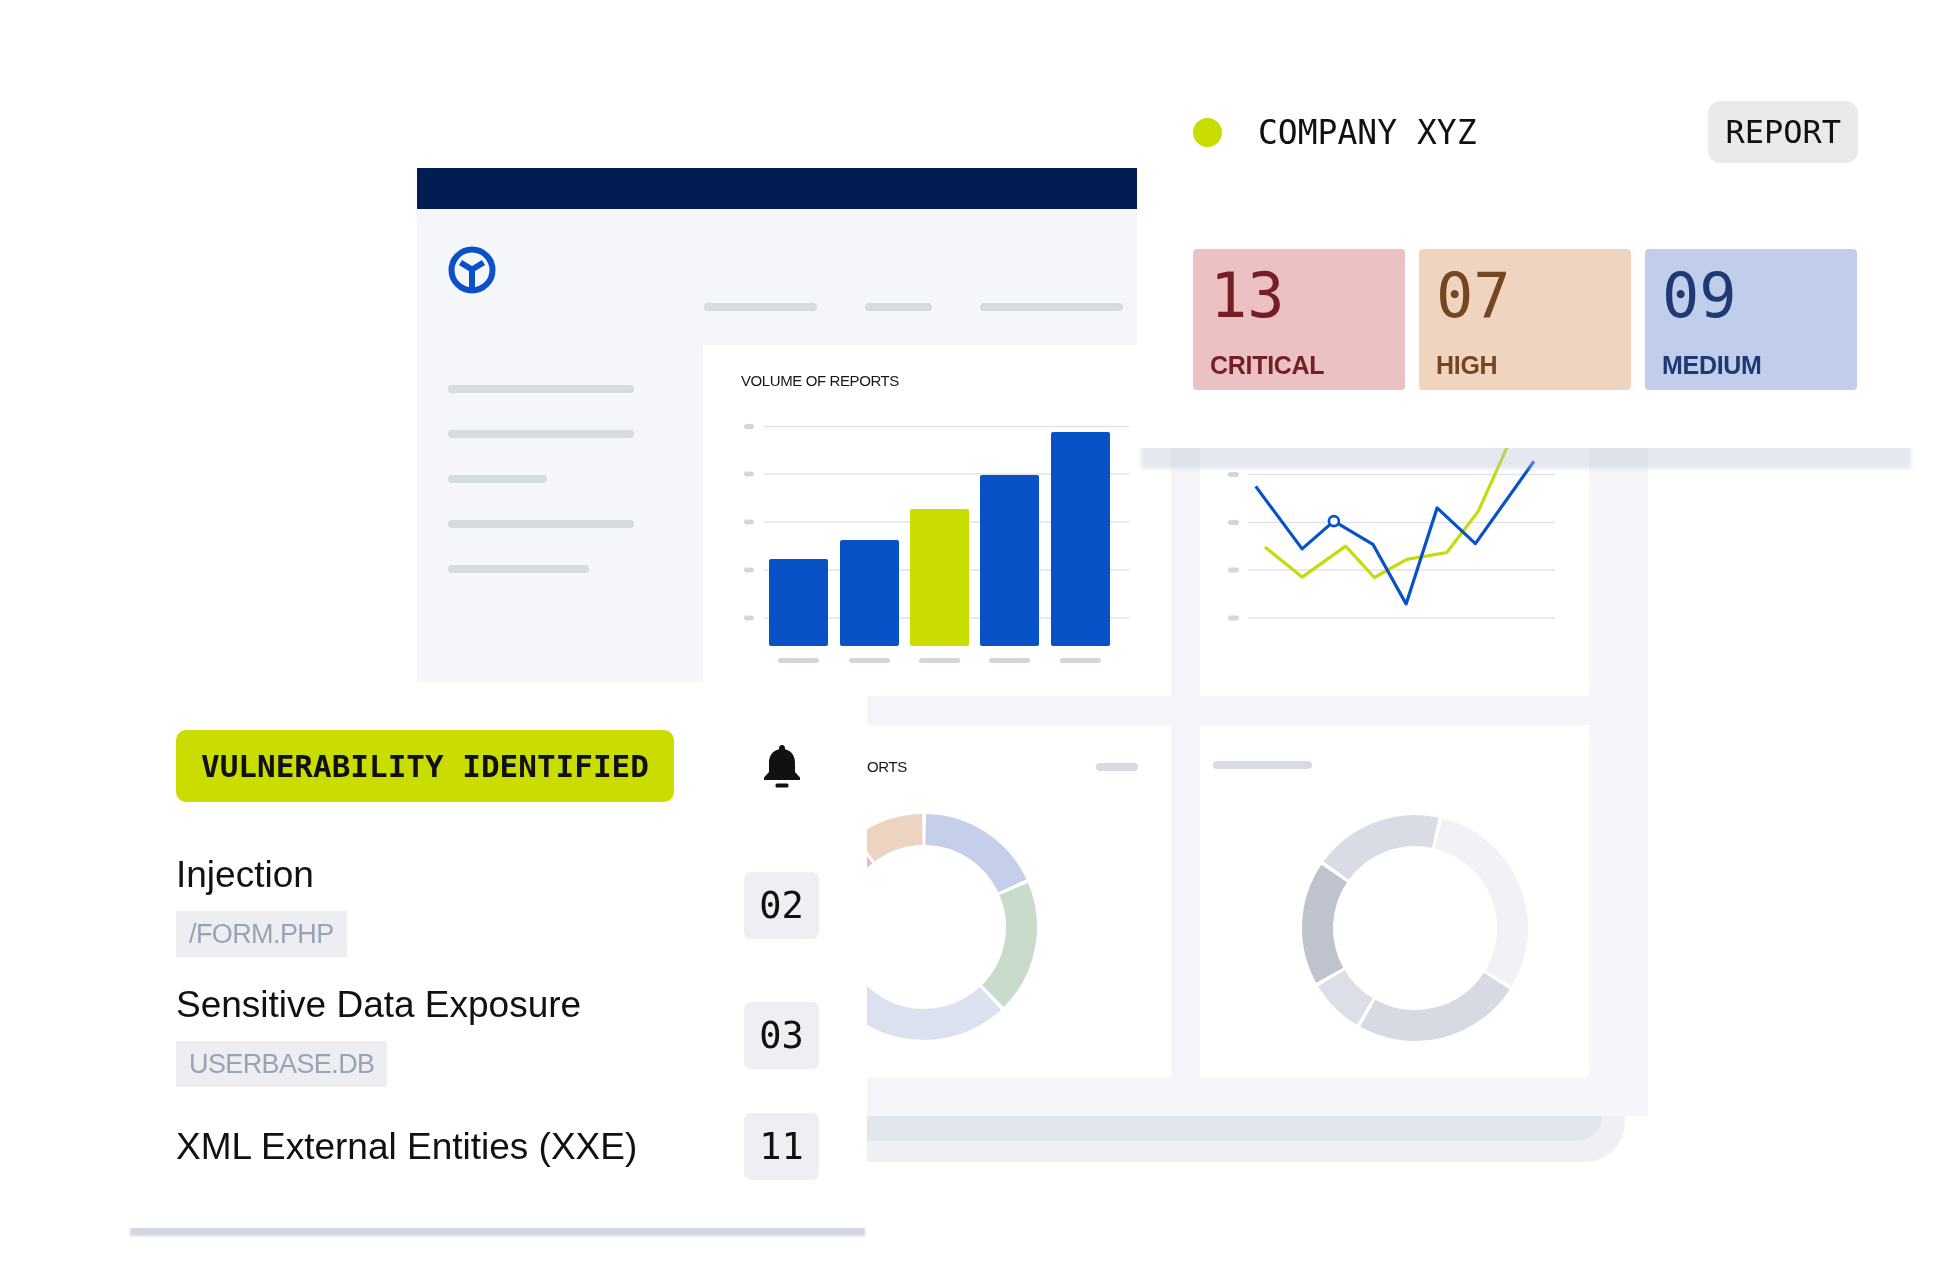 The height and width of the screenshot is (1275, 1950). What do you see at coordinates (282, 1064) in the screenshot?
I see `file-path-tag: USERBASE.DB` at bounding box center [282, 1064].